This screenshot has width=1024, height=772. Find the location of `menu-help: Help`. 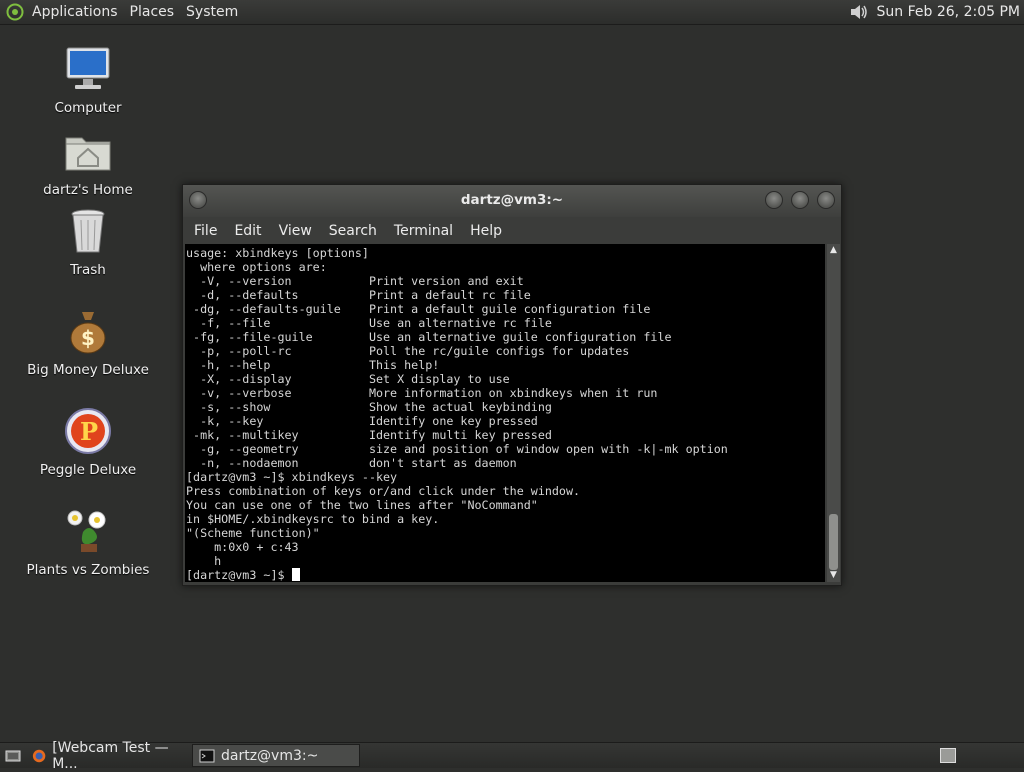

menu-help: Help is located at coordinates (485, 231).